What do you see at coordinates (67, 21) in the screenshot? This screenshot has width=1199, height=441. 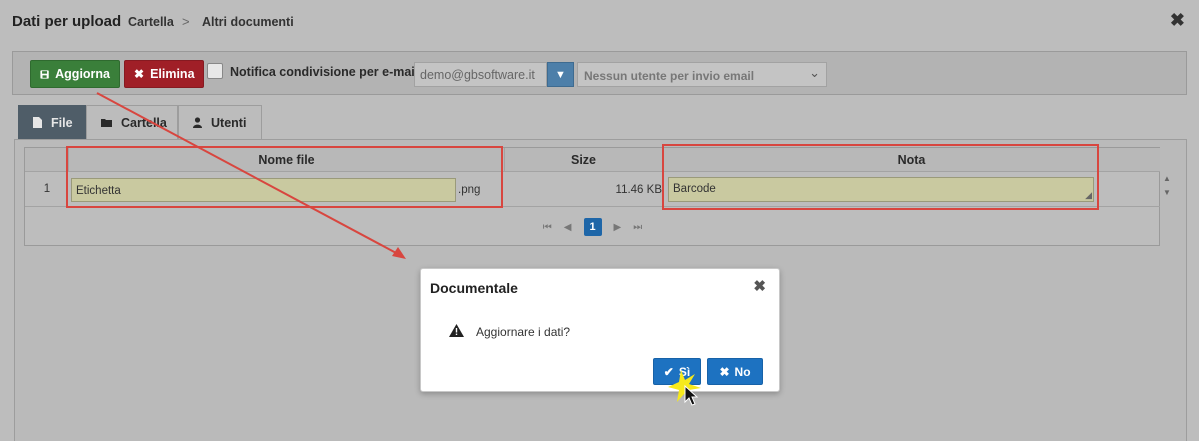 I see `modal-title: Dati per upload` at bounding box center [67, 21].